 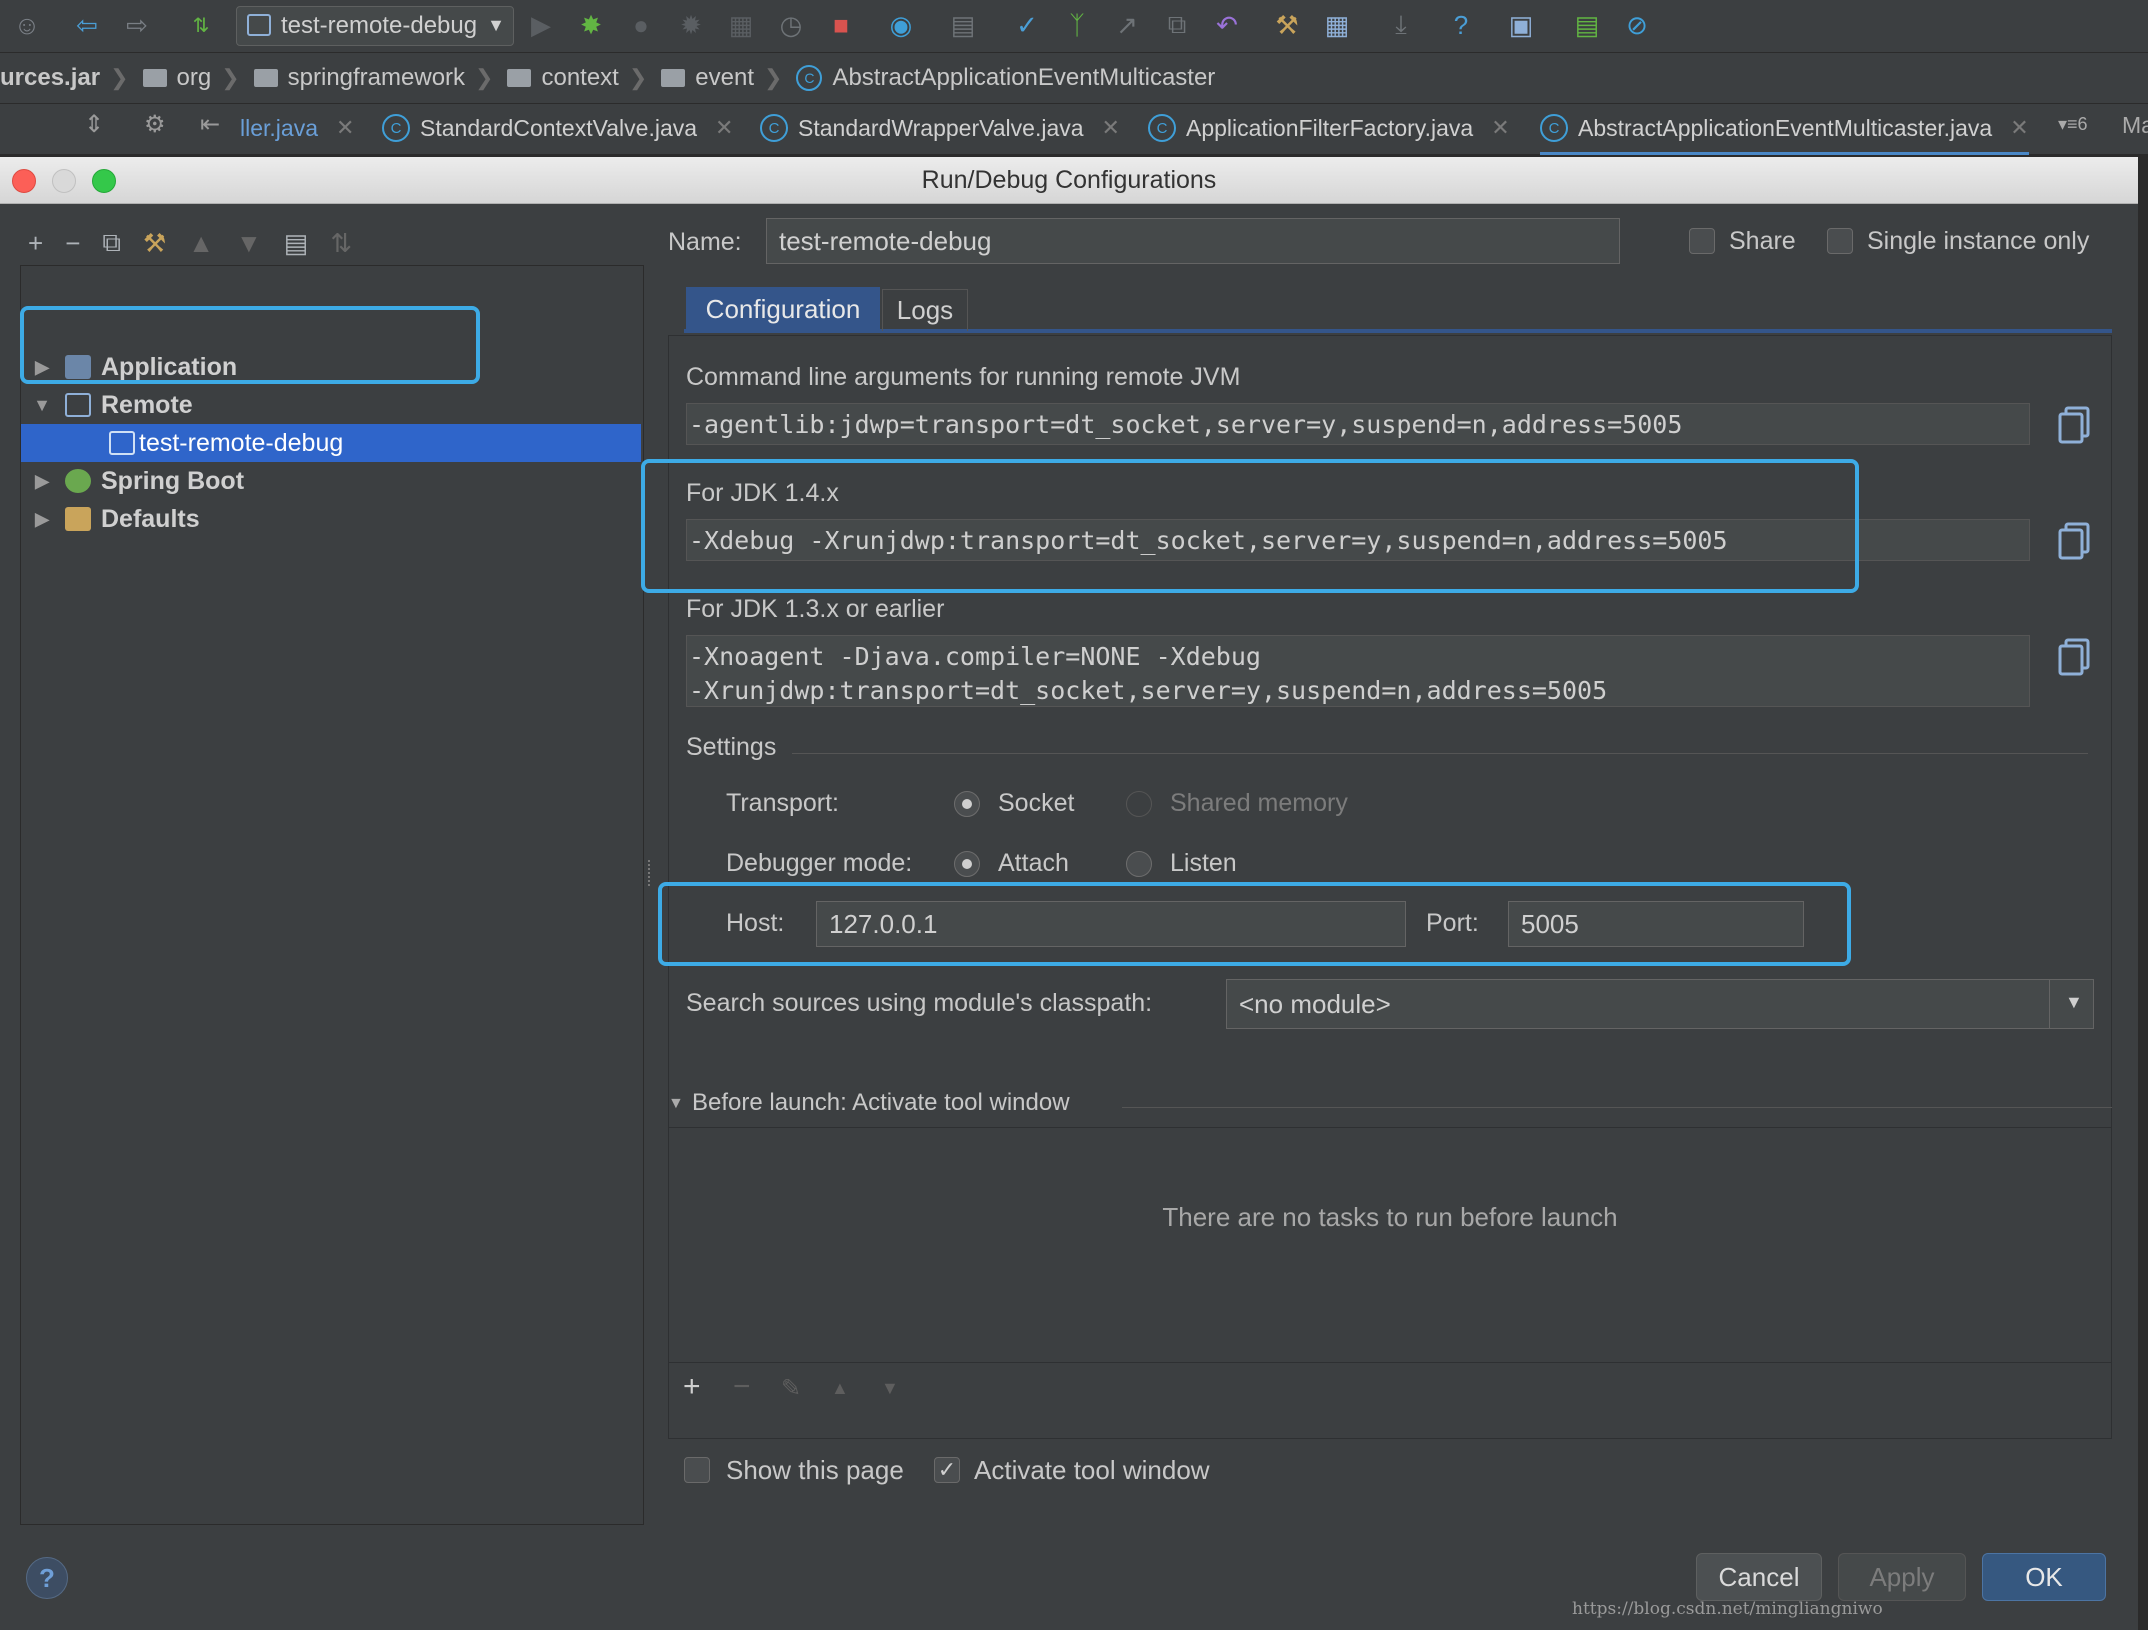 I want to click on coverage-icon: ●, so click(x=641, y=25).